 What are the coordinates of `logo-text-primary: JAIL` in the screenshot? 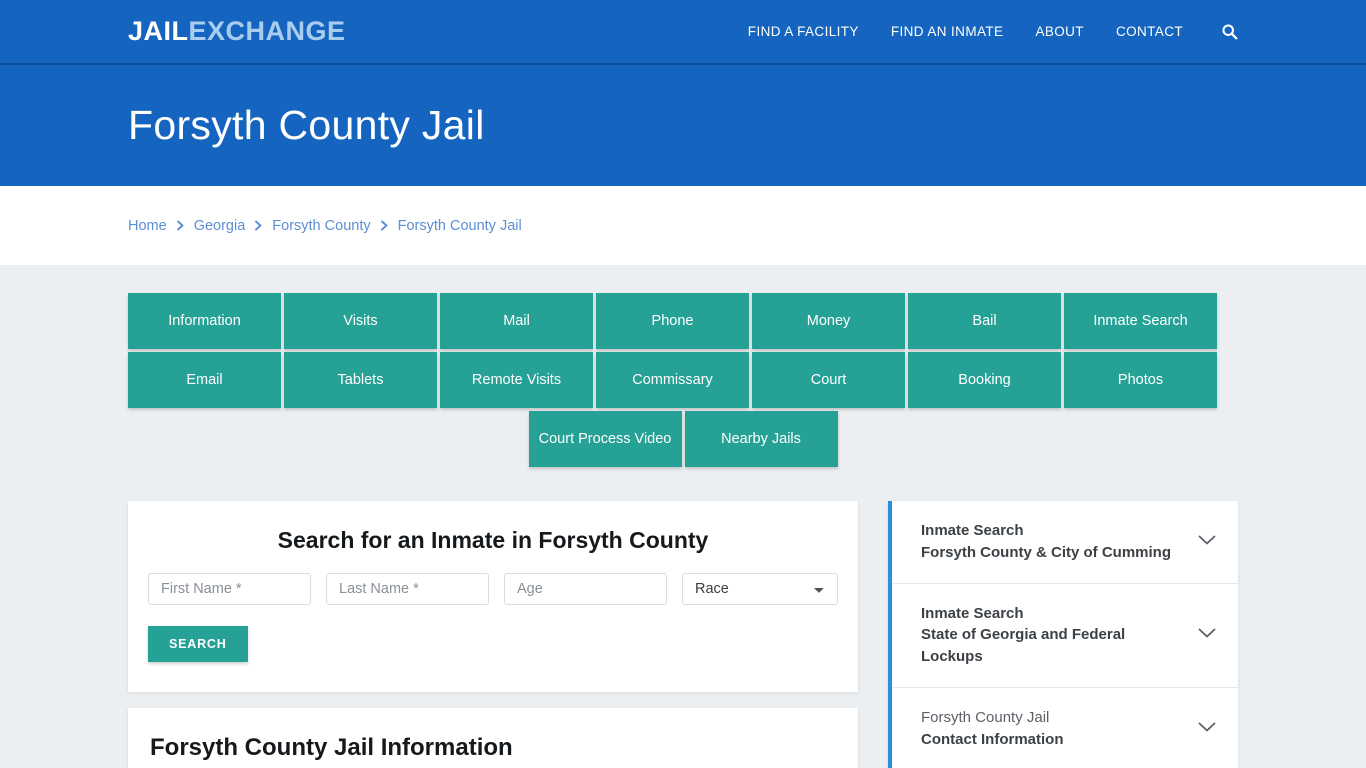 It's located at (158, 31).